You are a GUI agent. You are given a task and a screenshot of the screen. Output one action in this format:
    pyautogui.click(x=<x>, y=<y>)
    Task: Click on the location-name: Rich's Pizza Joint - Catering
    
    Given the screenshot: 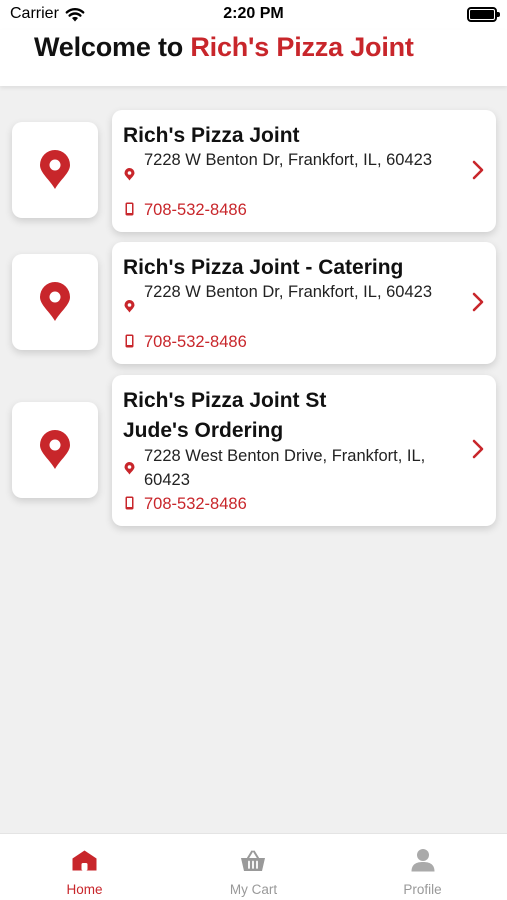 What is the action you would take?
    pyautogui.click(x=263, y=267)
    